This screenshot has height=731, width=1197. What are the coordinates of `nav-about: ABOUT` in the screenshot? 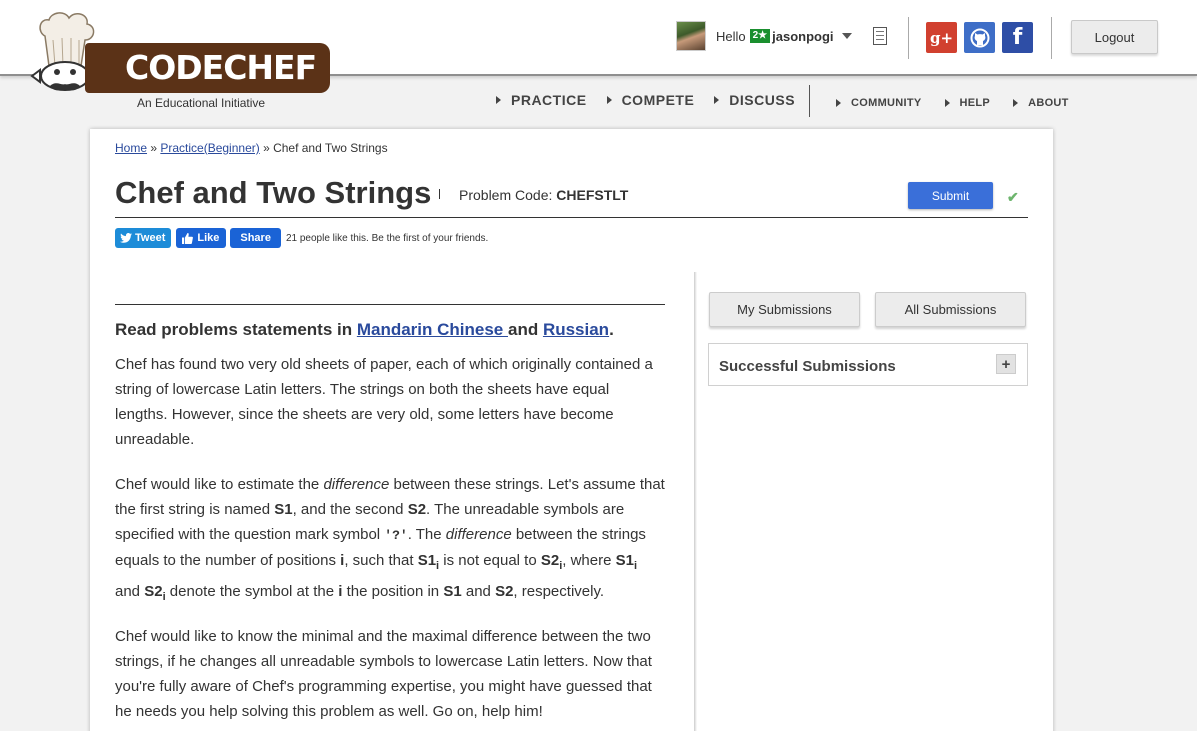 It's located at (1041, 103).